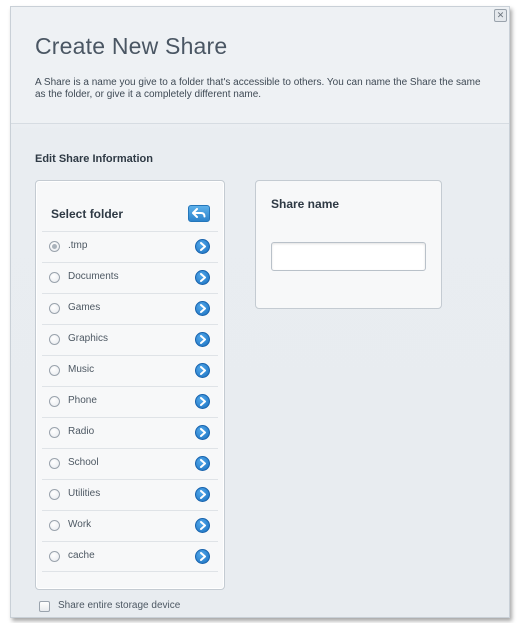  I want to click on folder-row: Graphics, so click(130, 339).